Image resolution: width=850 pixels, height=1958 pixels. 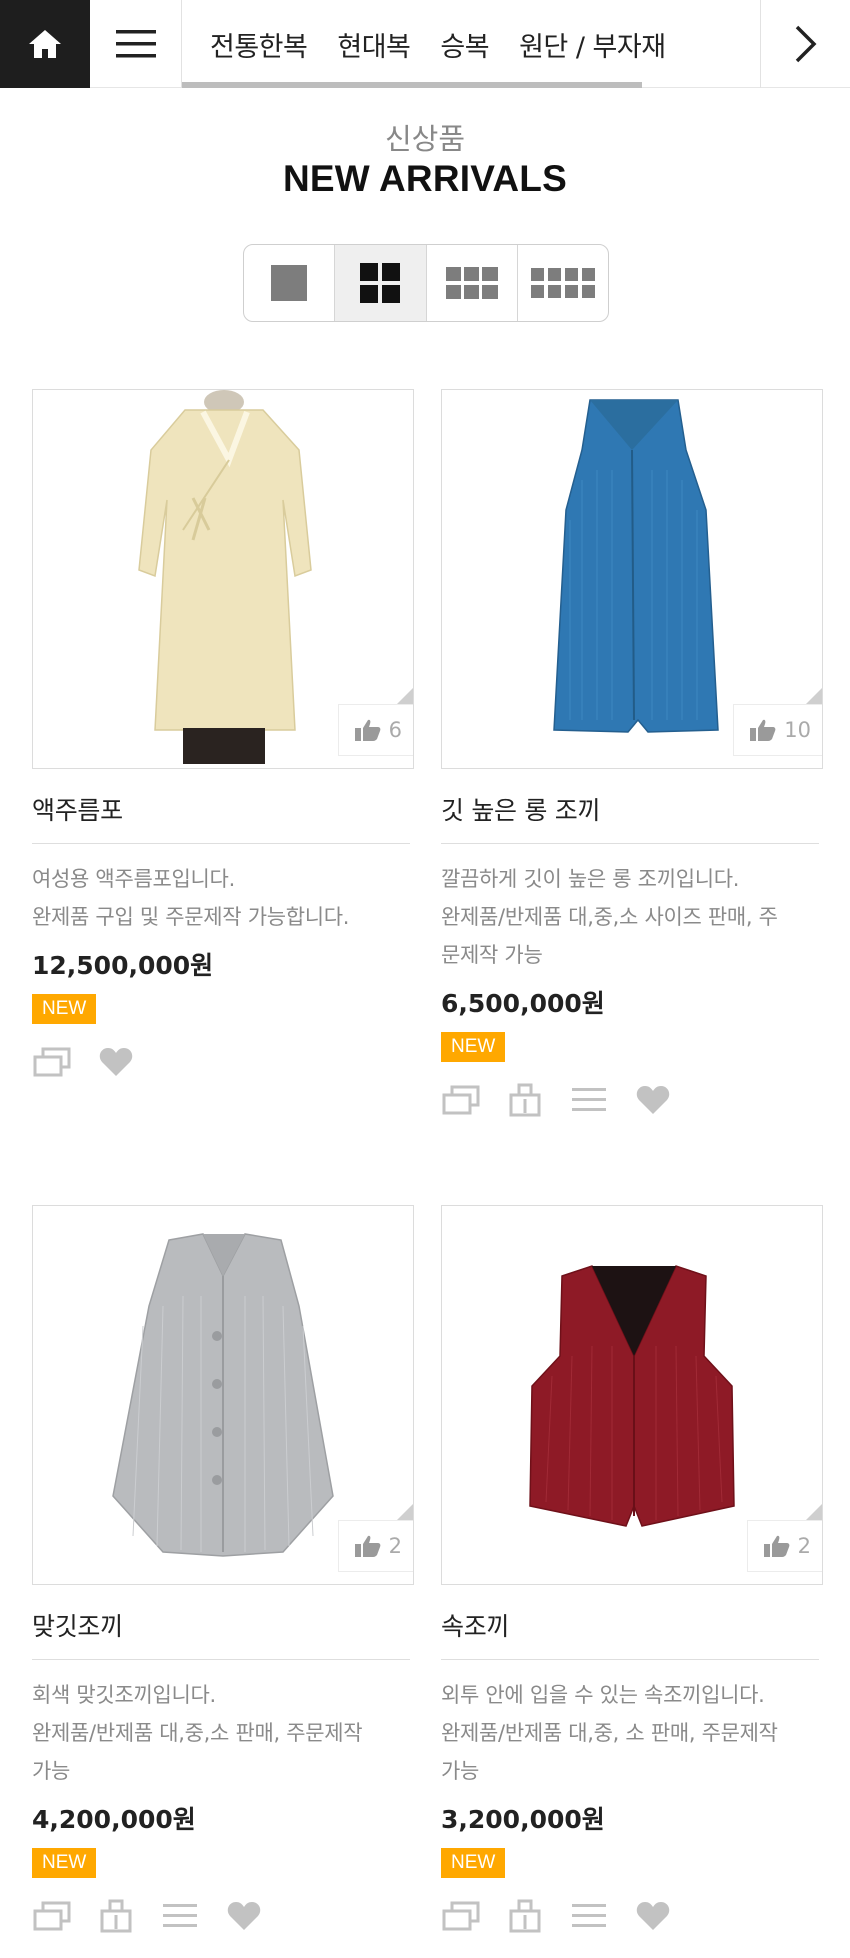 What do you see at coordinates (133, 879) in the screenshot?
I see `product-description-line: 여성용 액주름포입니다.` at bounding box center [133, 879].